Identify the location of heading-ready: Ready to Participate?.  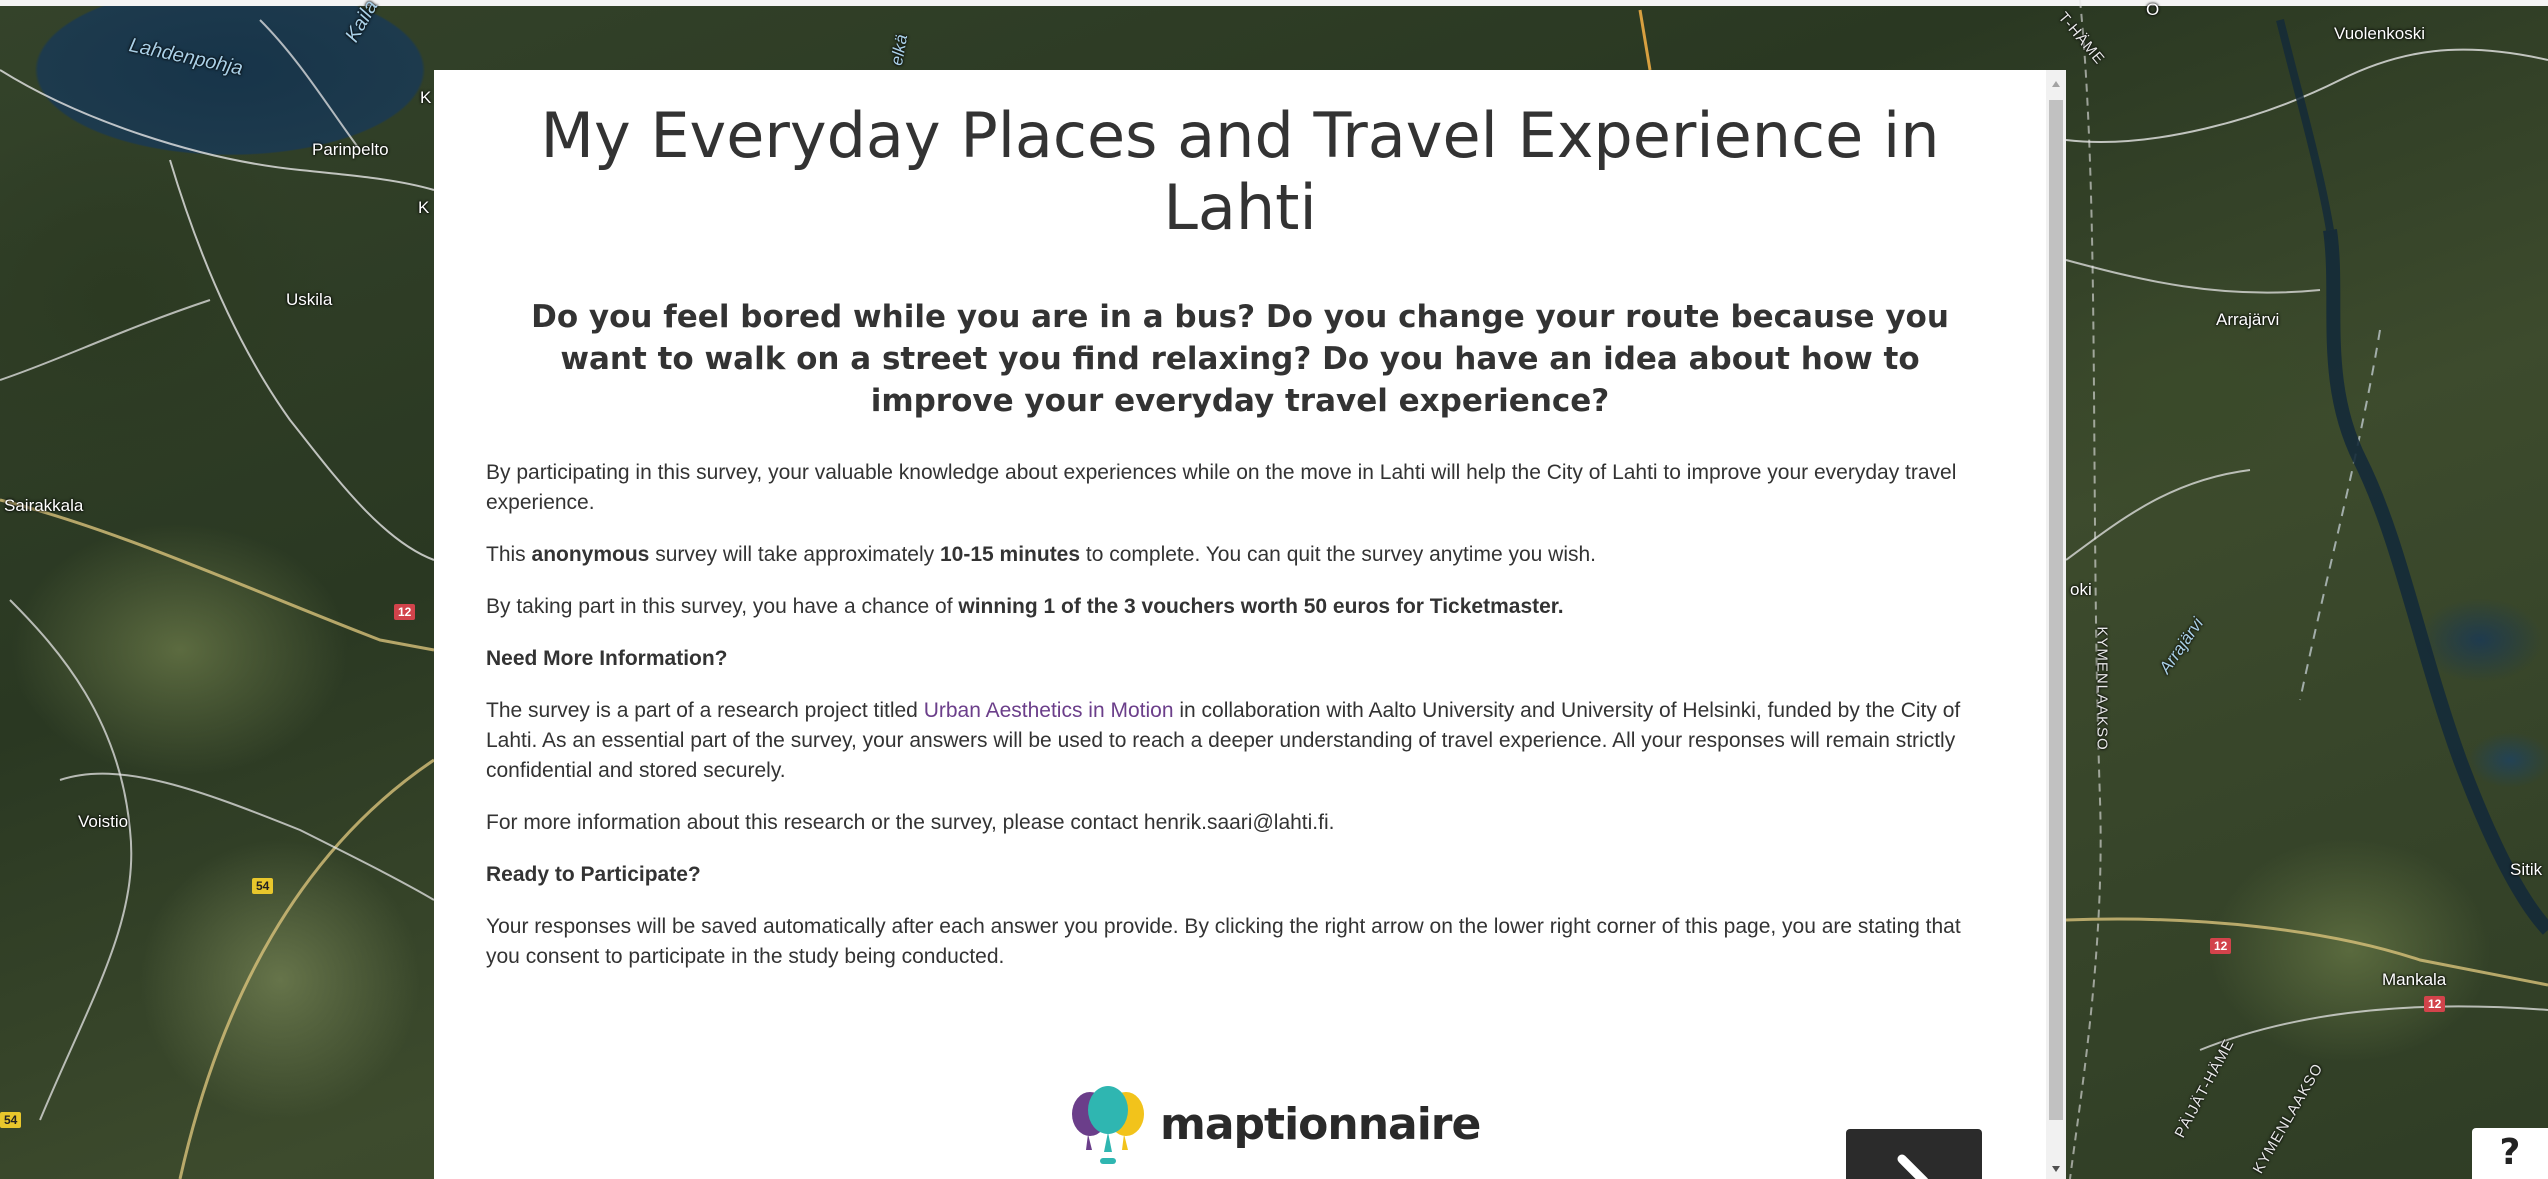
(1240, 875).